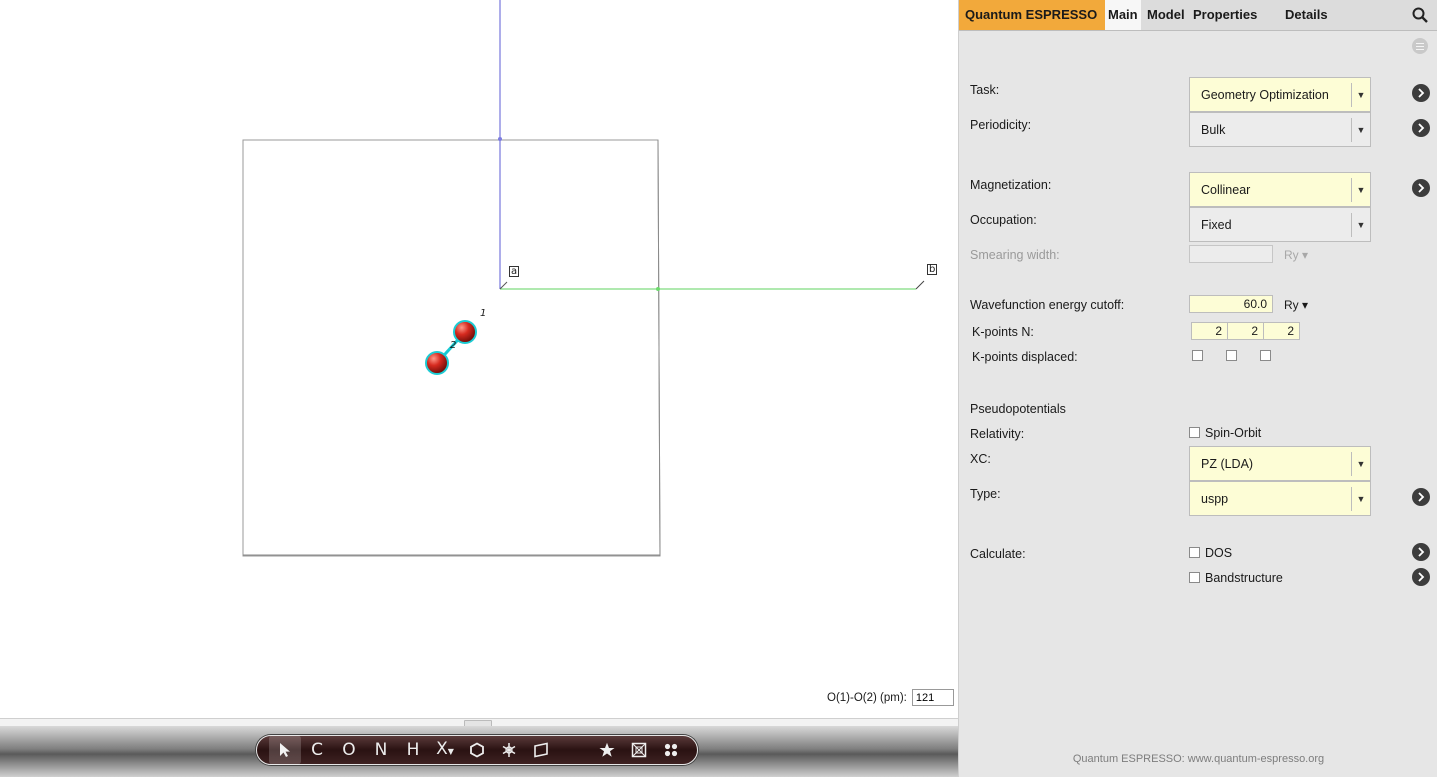  What do you see at coordinates (1280, 498) in the screenshot?
I see `type-select: uspp ▼` at bounding box center [1280, 498].